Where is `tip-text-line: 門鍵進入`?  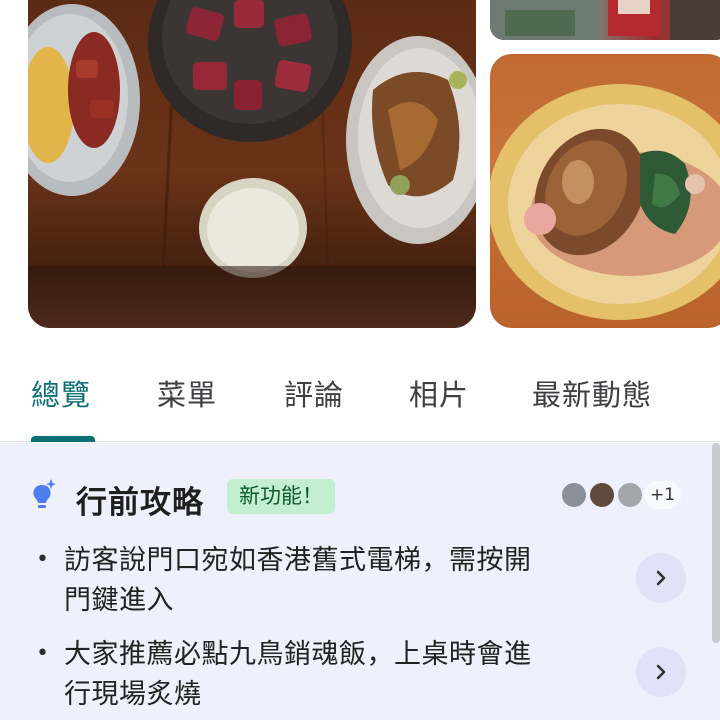
tip-text-line: 門鍵進入 is located at coordinates (119, 600).